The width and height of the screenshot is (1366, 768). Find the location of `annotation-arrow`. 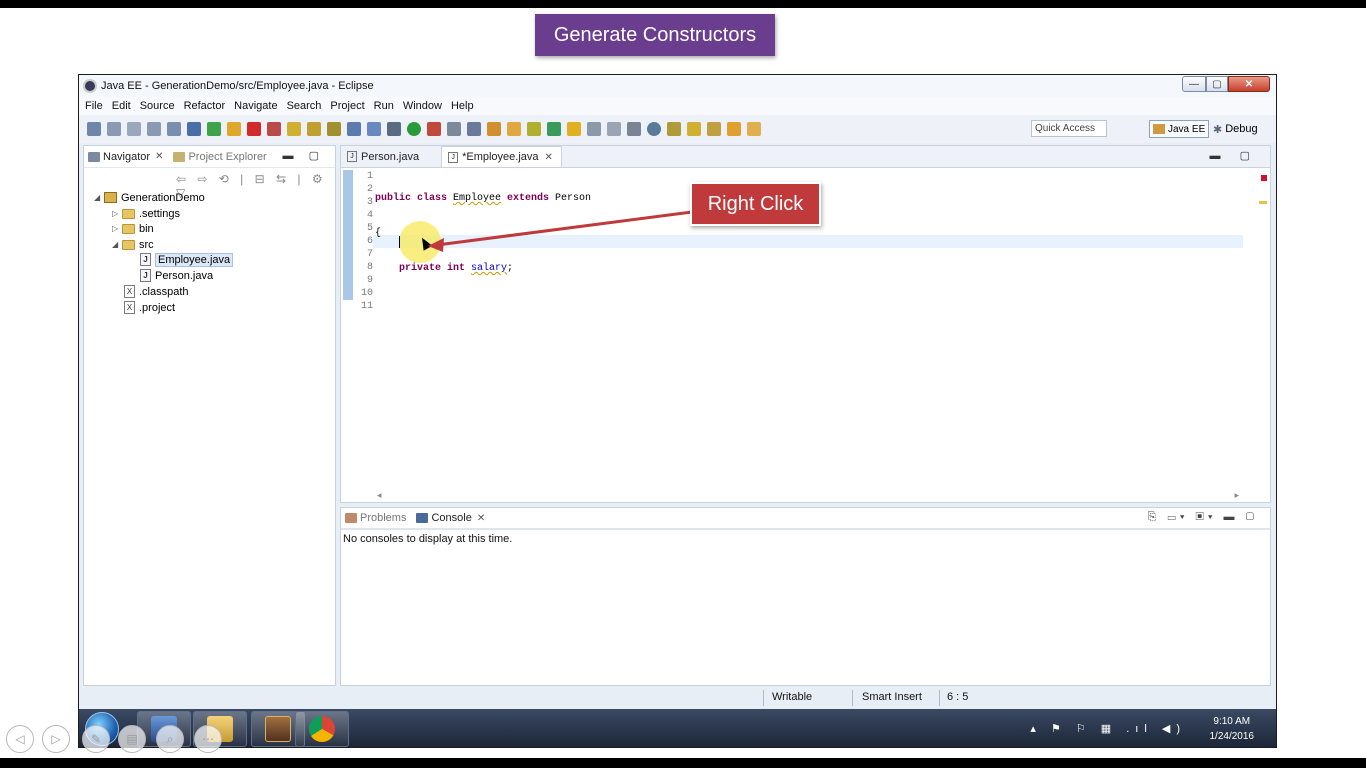

annotation-arrow is located at coordinates (560, 231).